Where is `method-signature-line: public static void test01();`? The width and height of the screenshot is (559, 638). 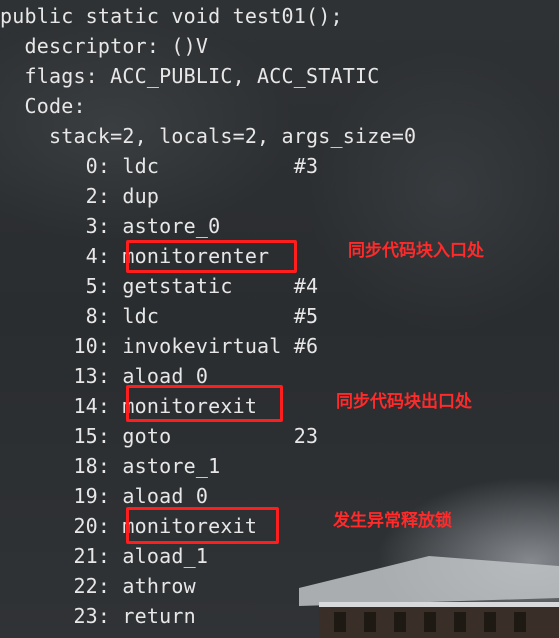 method-signature-line: public static void test01(); is located at coordinates (171, 16).